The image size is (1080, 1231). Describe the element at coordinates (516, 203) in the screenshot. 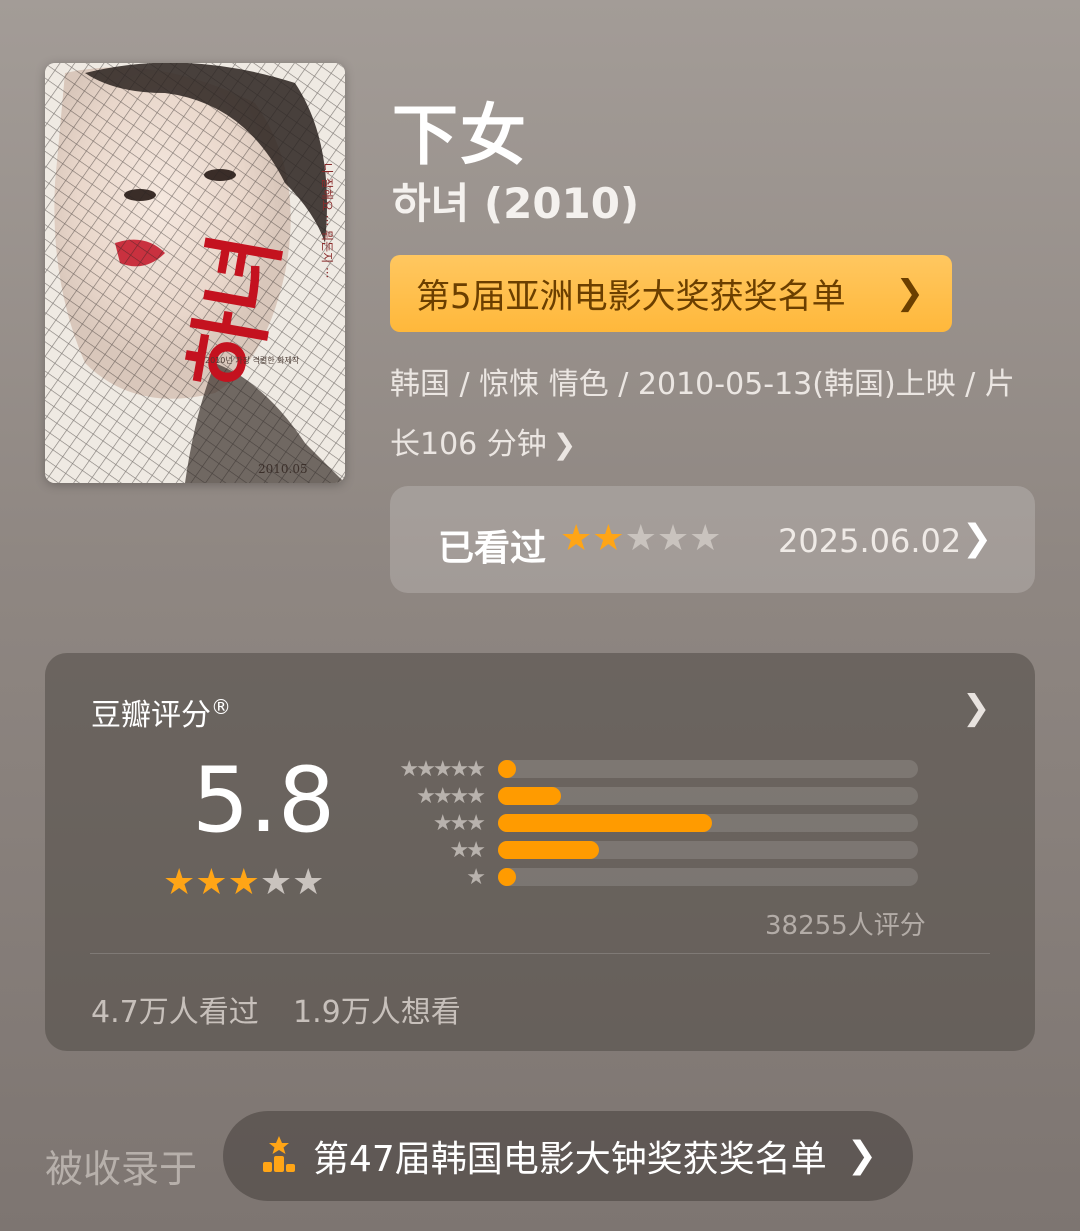

I see `movie-original-title: 하녀 (2010)` at that location.